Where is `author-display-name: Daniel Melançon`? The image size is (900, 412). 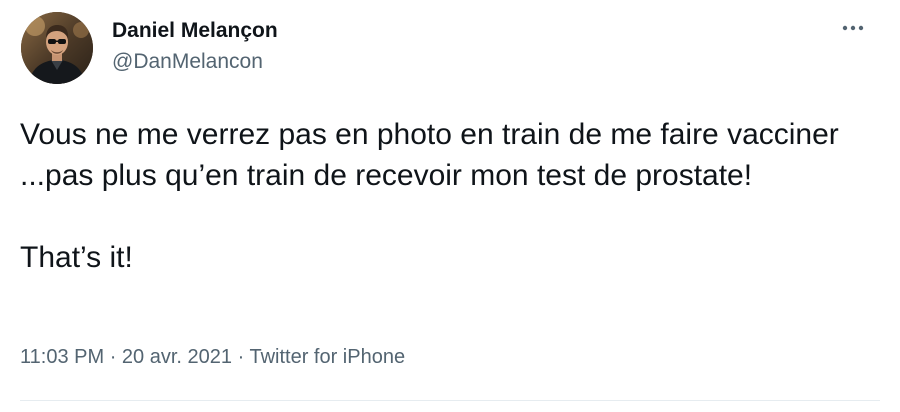 author-display-name: Daniel Melançon is located at coordinates (195, 31).